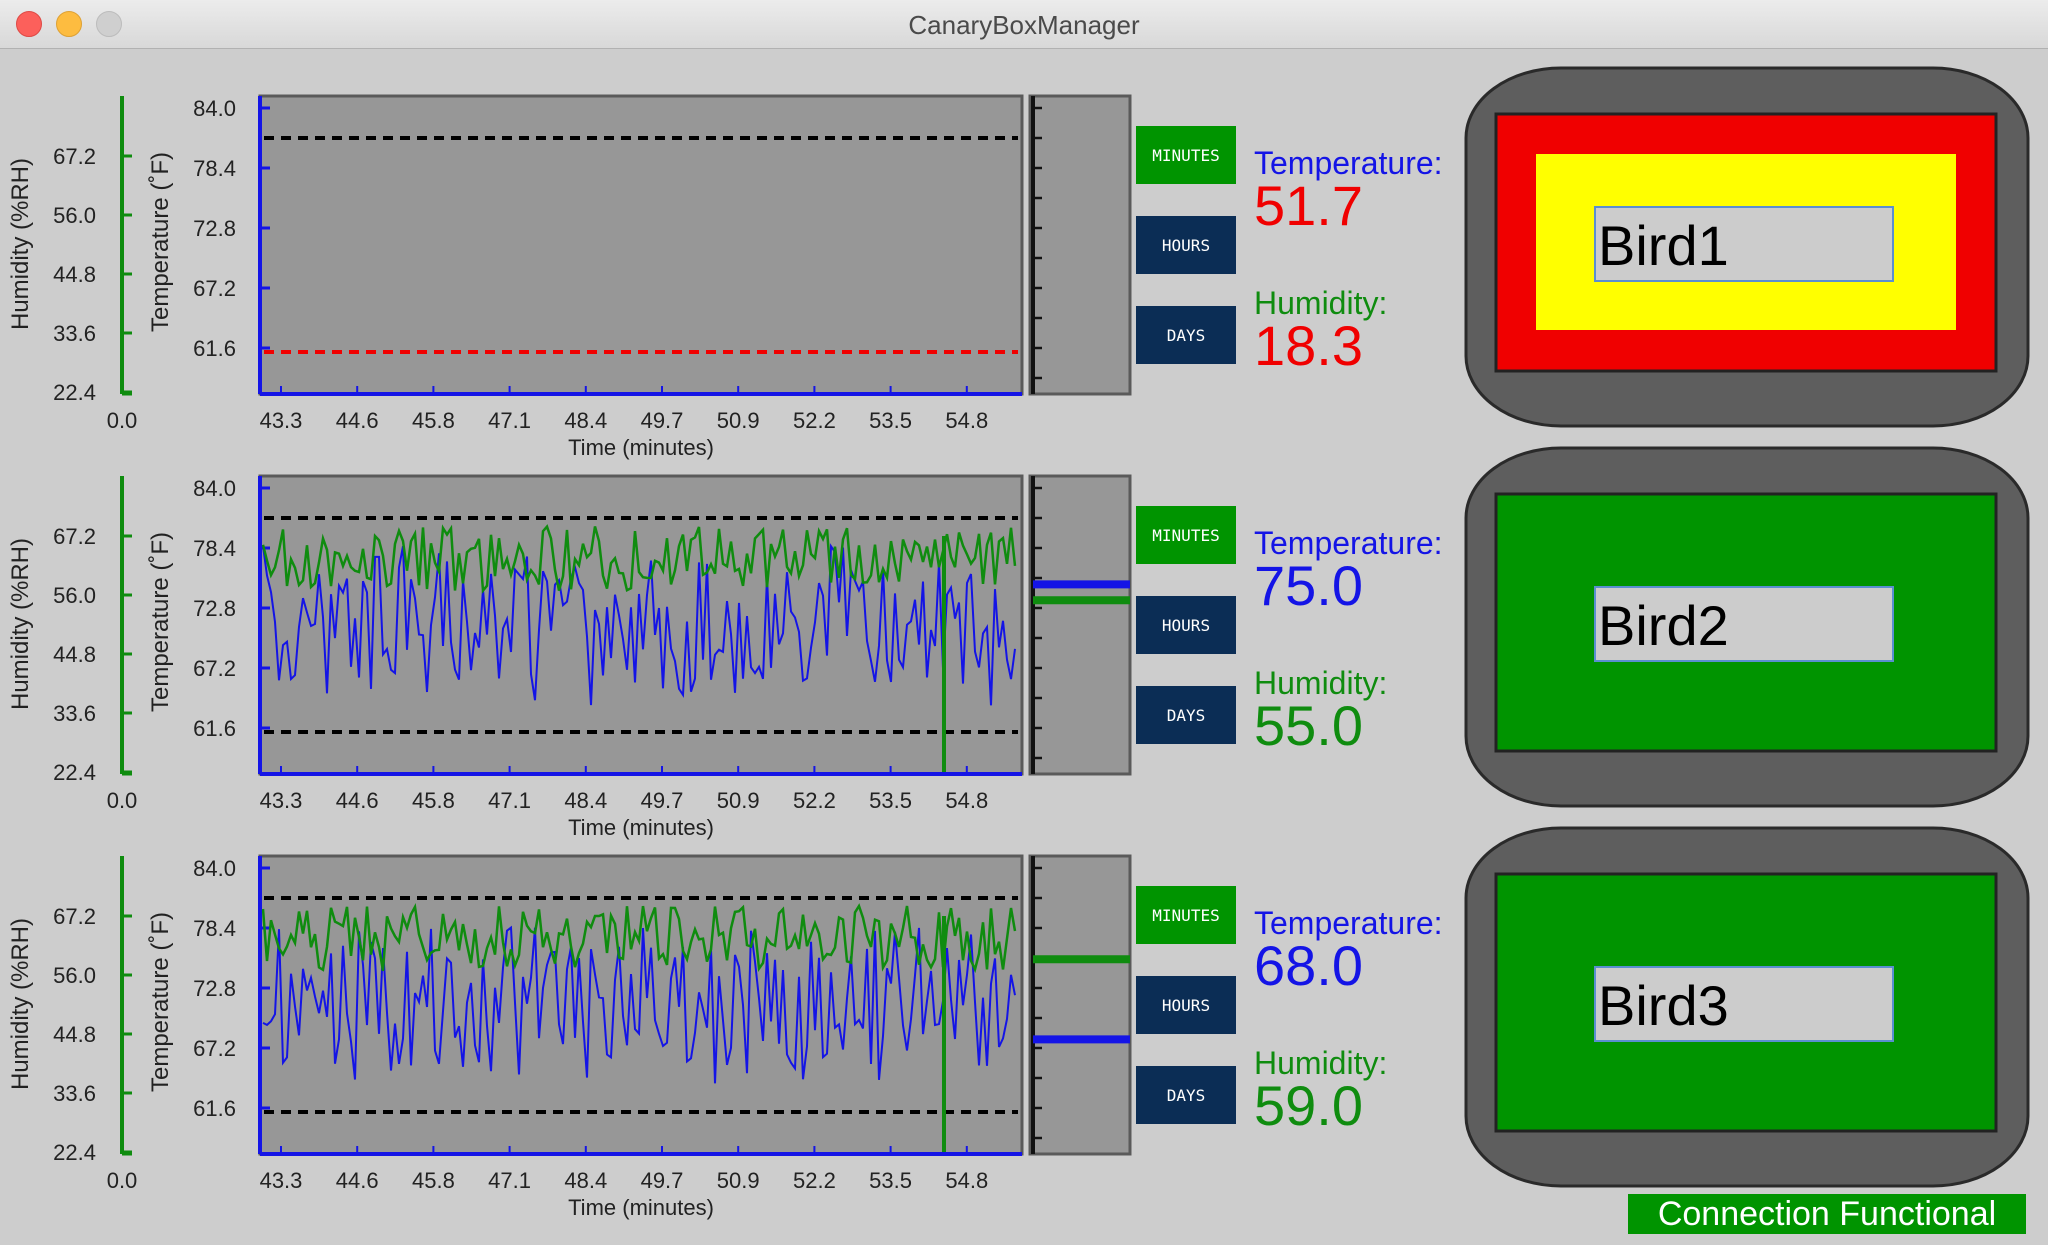  Describe the element at coordinates (585, 1180) in the screenshot. I see `bird3-time-tick-label: 48.4` at that location.